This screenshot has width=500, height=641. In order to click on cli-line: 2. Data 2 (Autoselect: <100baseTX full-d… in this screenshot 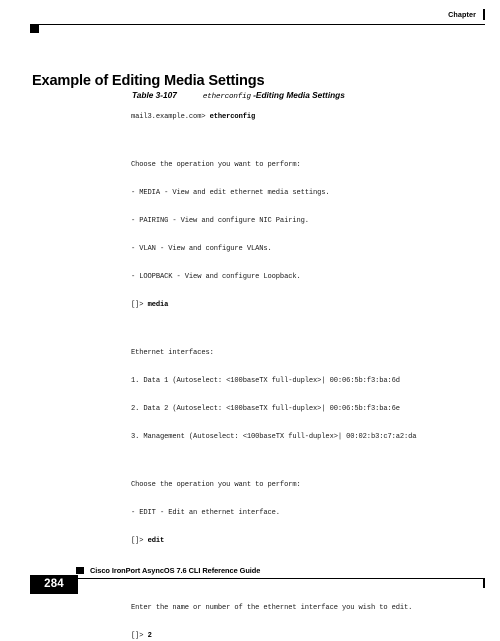, I will do `click(265, 408)`.